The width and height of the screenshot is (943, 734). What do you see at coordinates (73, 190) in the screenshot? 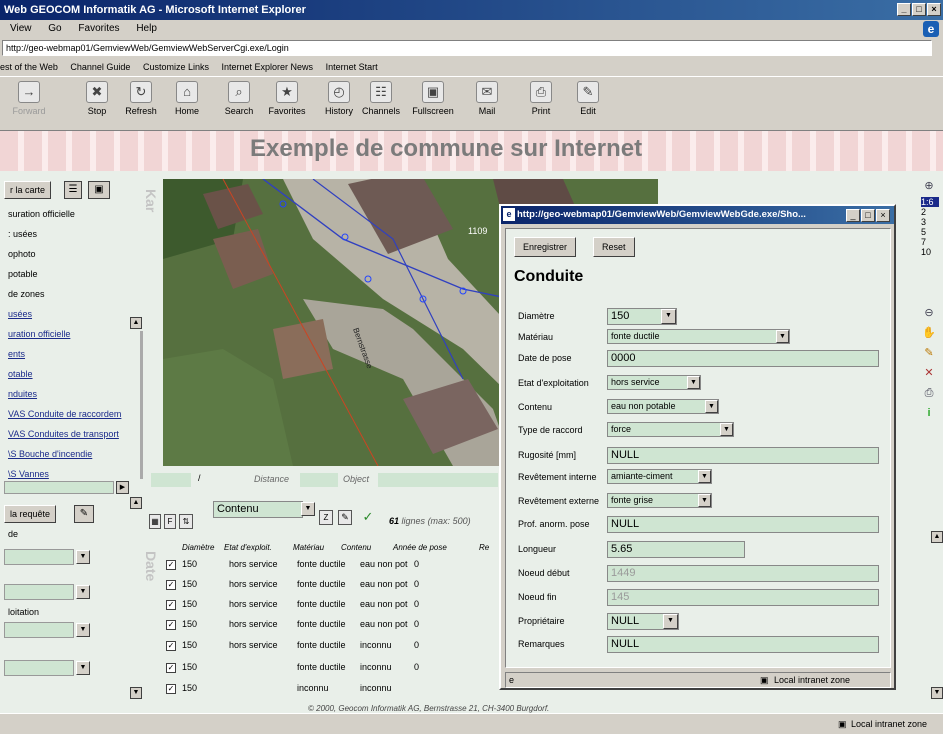
I see `list-icon: ☰` at bounding box center [73, 190].